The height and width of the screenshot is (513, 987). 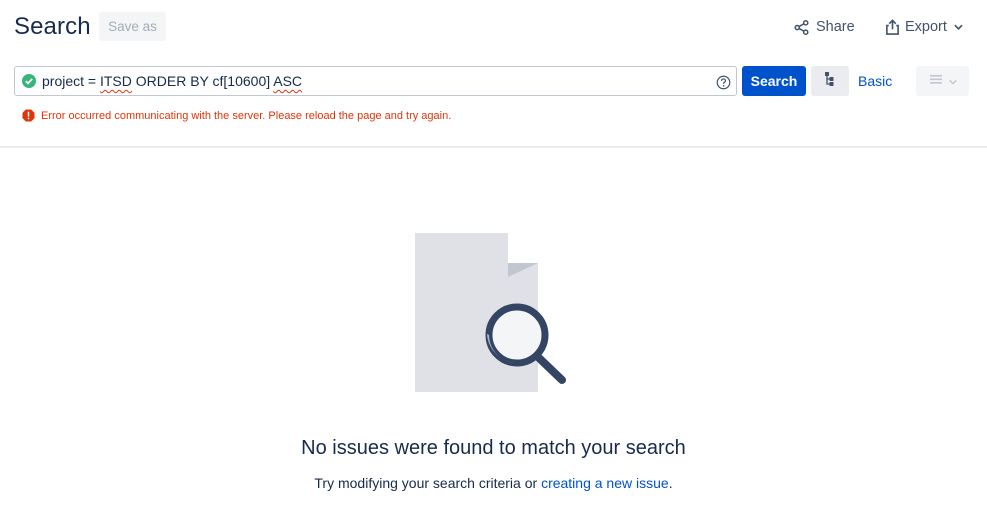 I want to click on create-issue-link: creating a new issue, so click(x=605, y=483).